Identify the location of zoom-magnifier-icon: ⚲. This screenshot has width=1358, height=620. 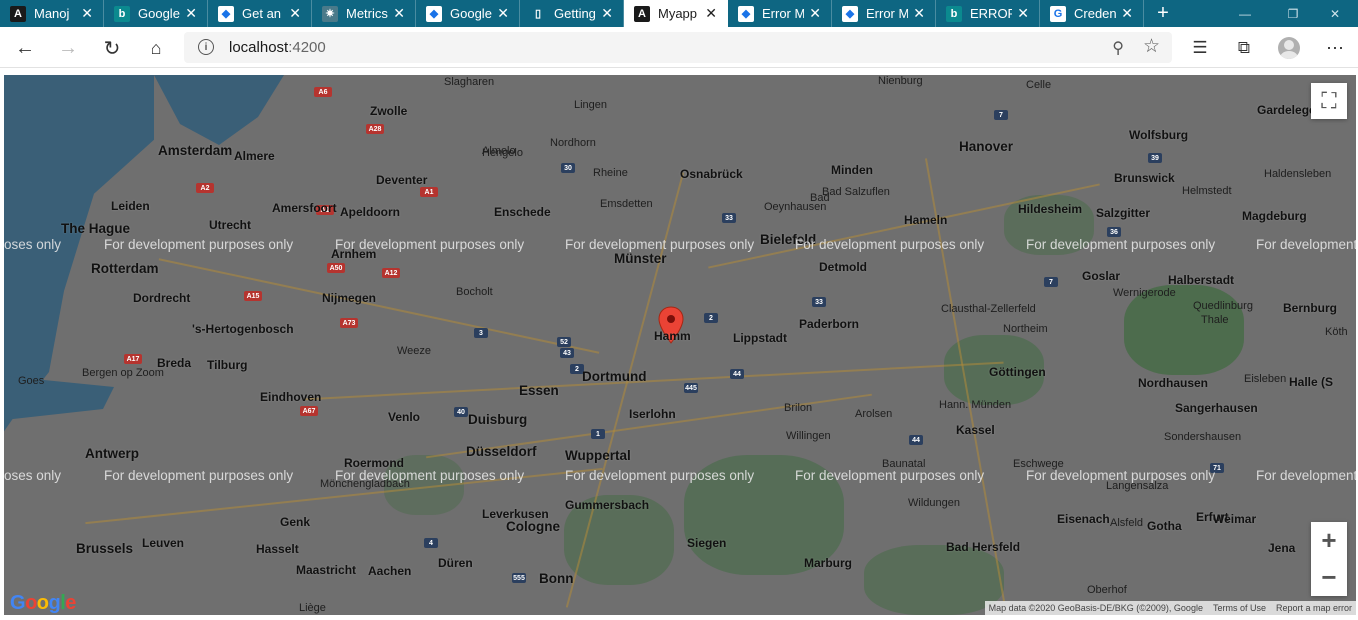
(1118, 48).